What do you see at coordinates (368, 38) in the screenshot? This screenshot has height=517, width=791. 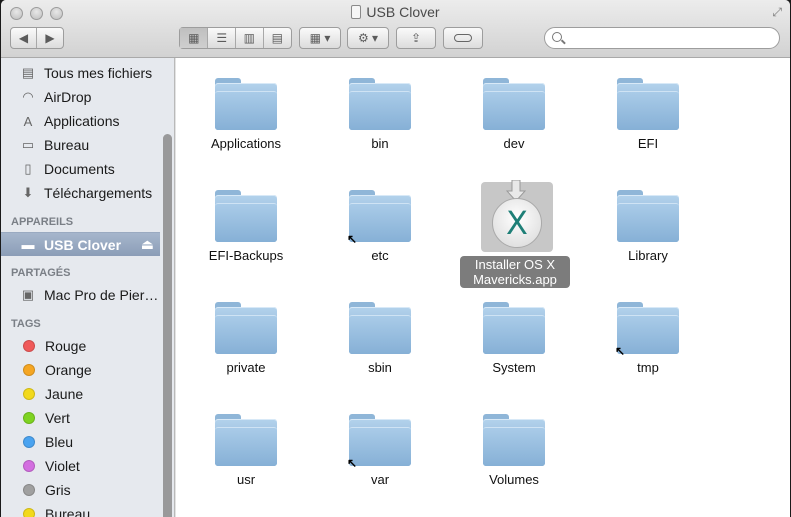 I see `action-button: ⚙ ▾` at bounding box center [368, 38].